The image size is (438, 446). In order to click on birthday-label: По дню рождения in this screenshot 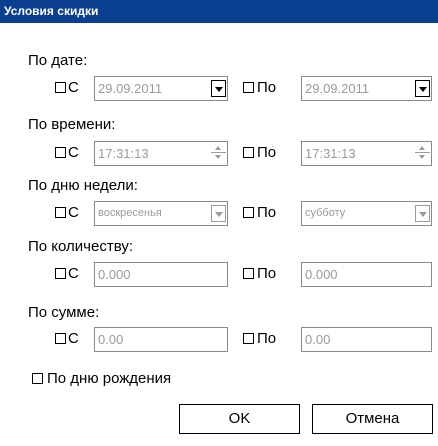, I will do `click(109, 378)`.